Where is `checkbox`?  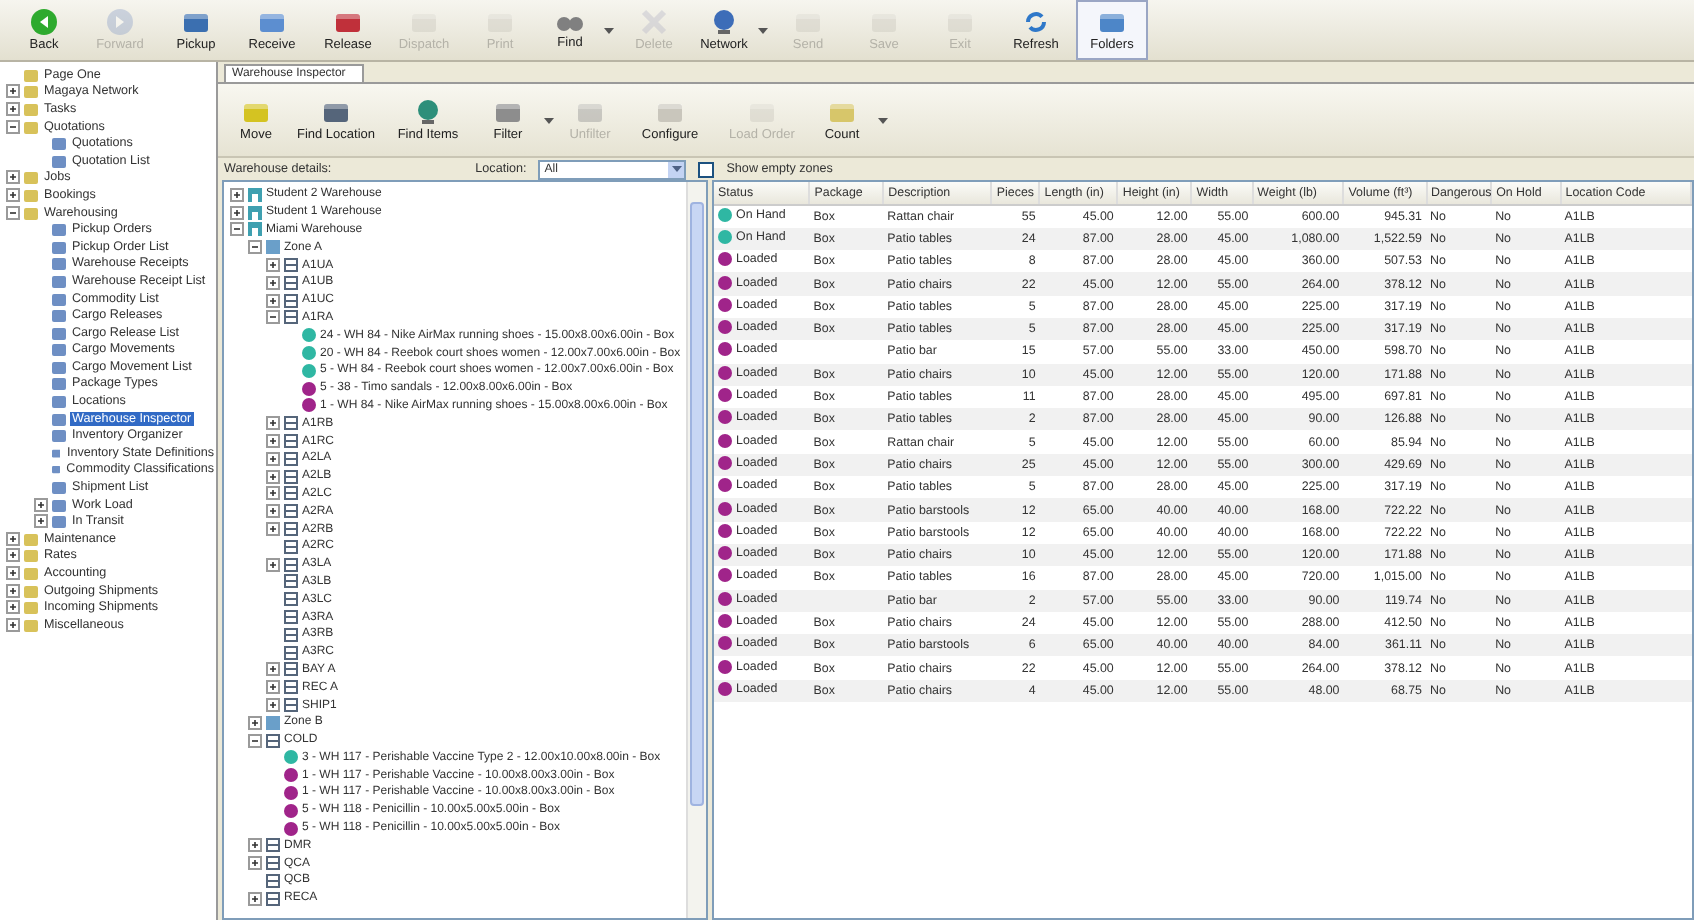
checkbox is located at coordinates (706, 169).